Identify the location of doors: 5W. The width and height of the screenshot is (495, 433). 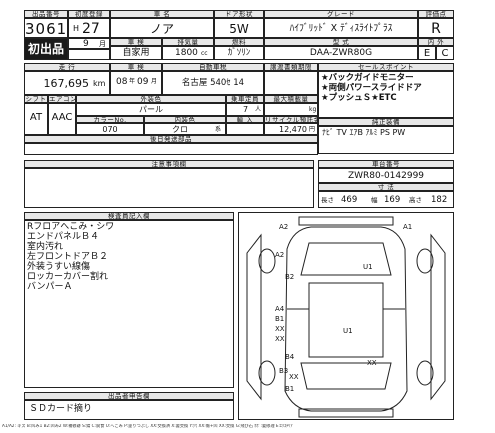
(239, 29).